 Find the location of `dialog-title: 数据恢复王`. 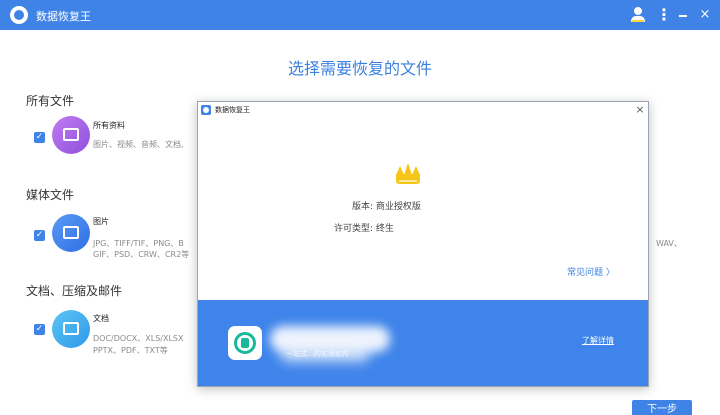

dialog-title: 数据恢复王 is located at coordinates (232, 110).